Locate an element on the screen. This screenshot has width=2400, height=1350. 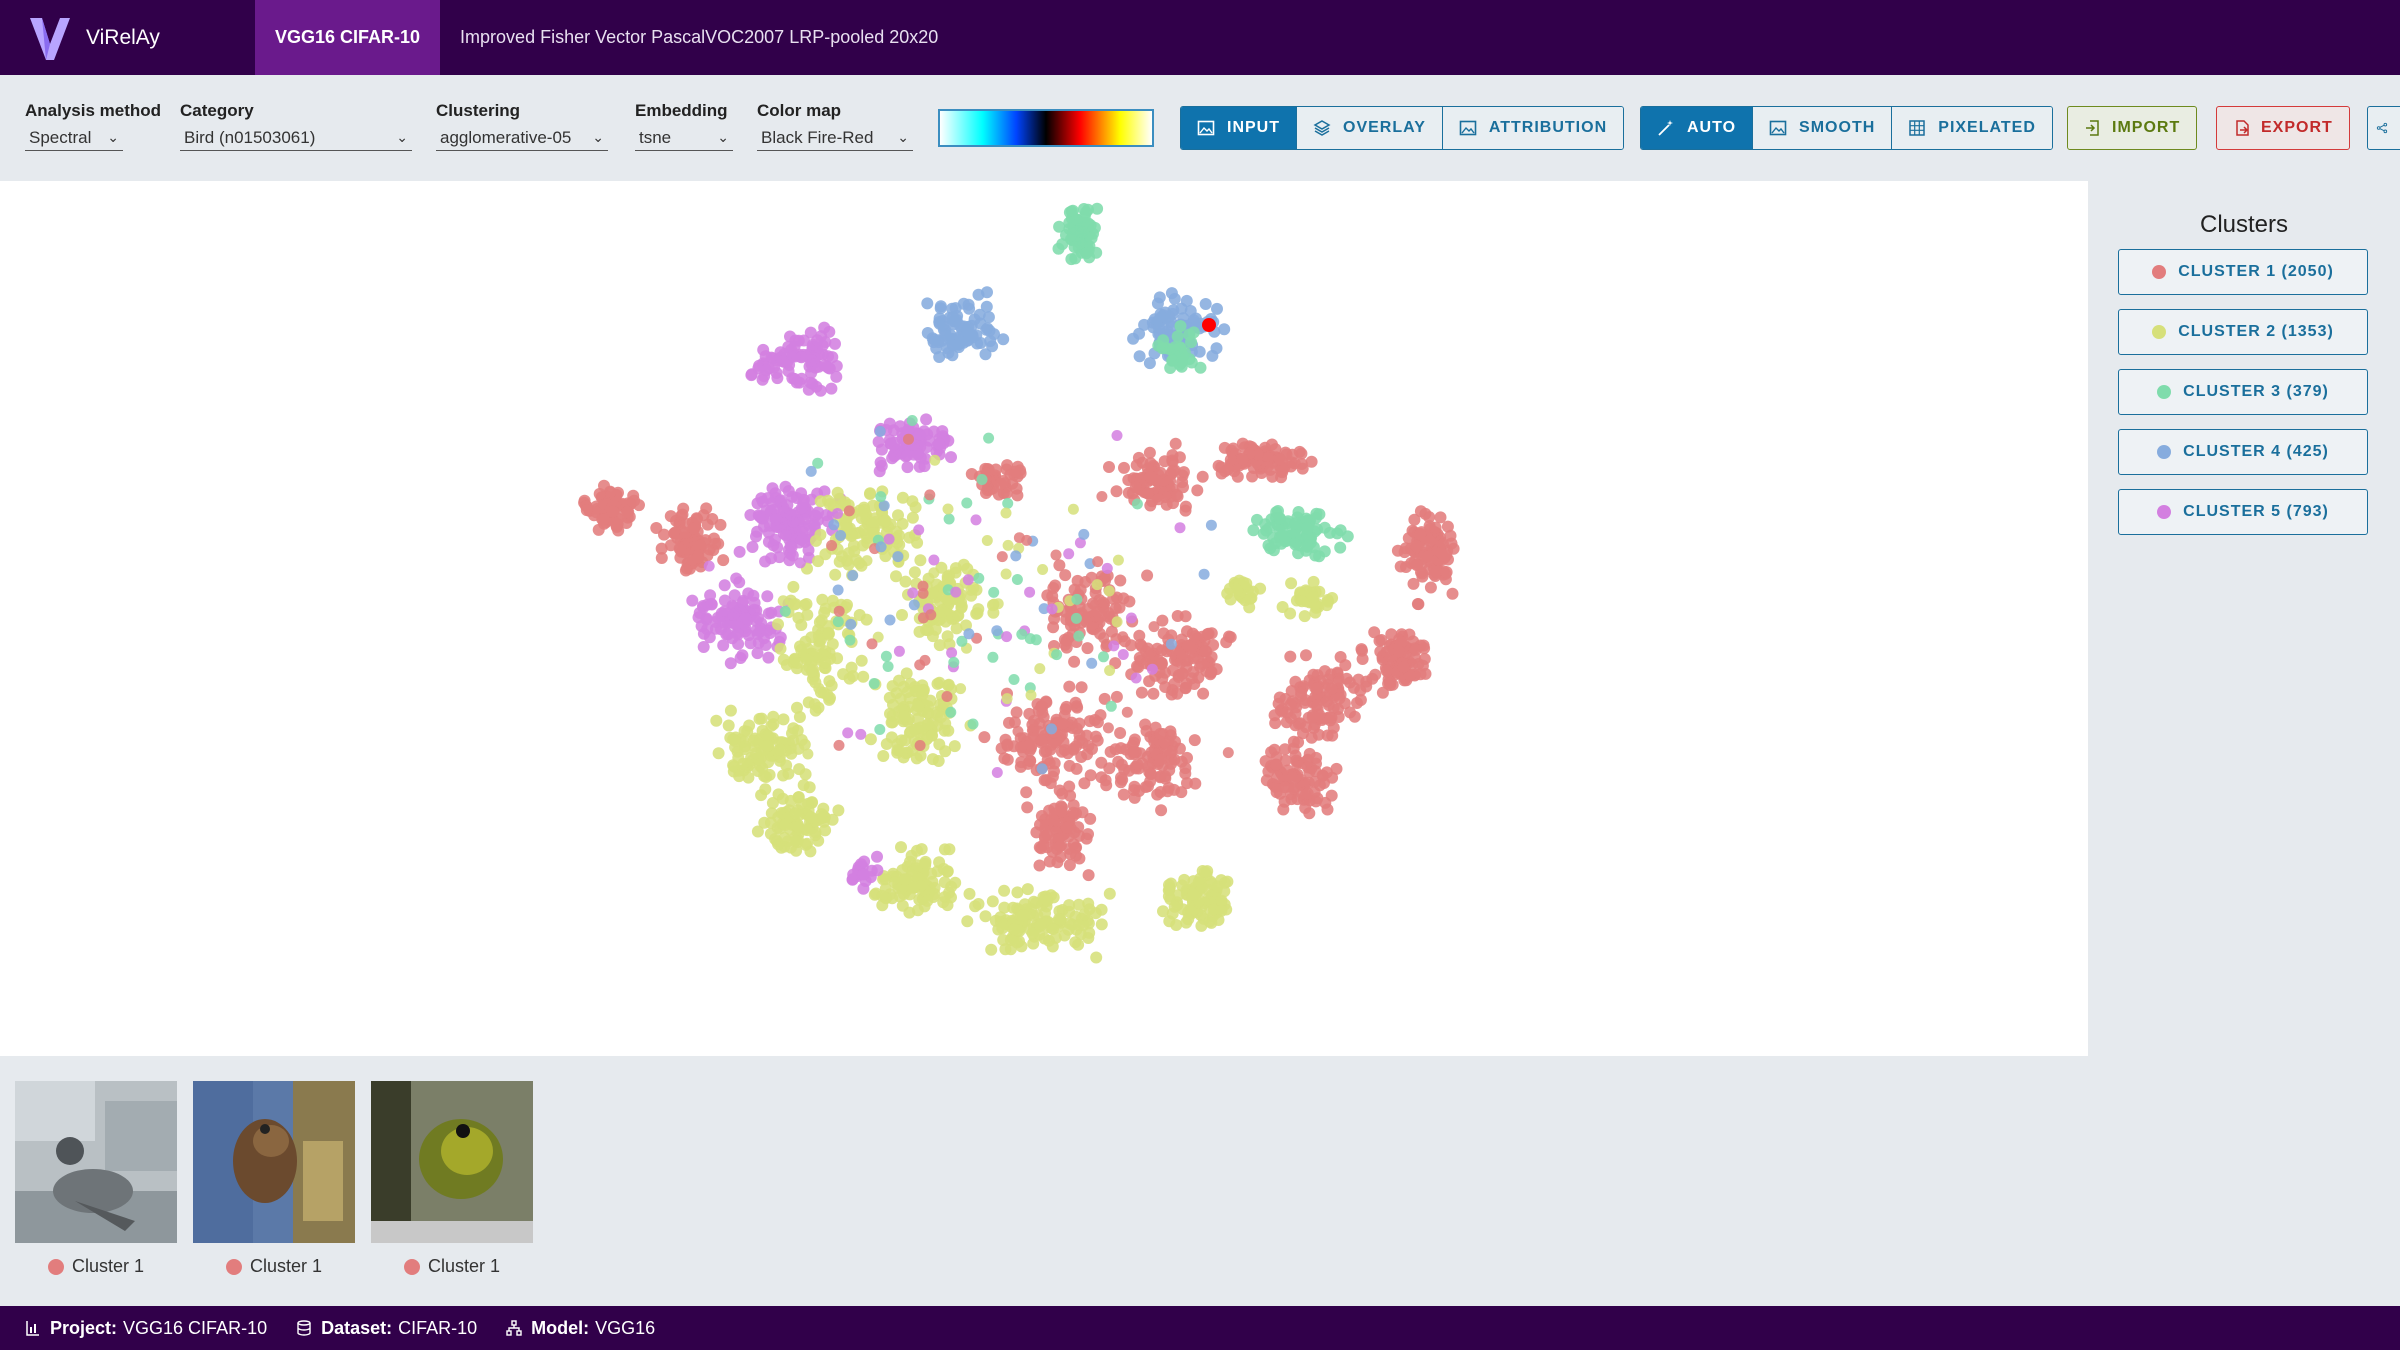
cluster-3-label: CLUSTER 3 (379) is located at coordinates (2256, 391).